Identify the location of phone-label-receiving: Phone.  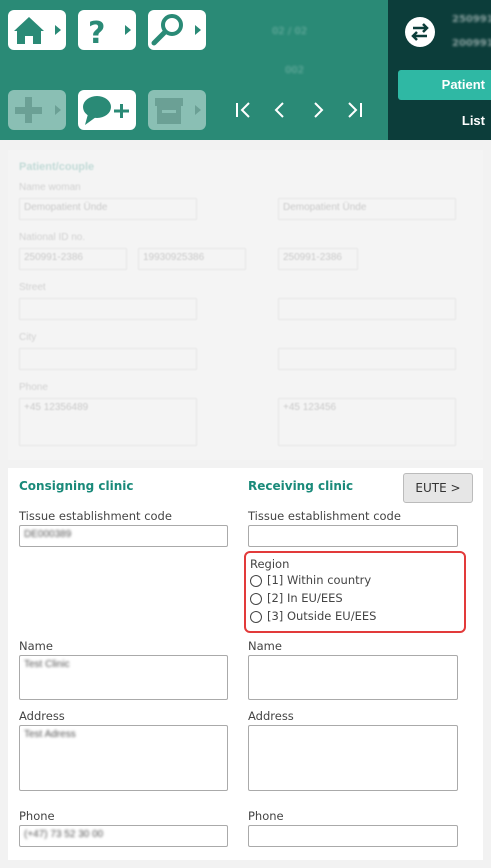
(266, 816).